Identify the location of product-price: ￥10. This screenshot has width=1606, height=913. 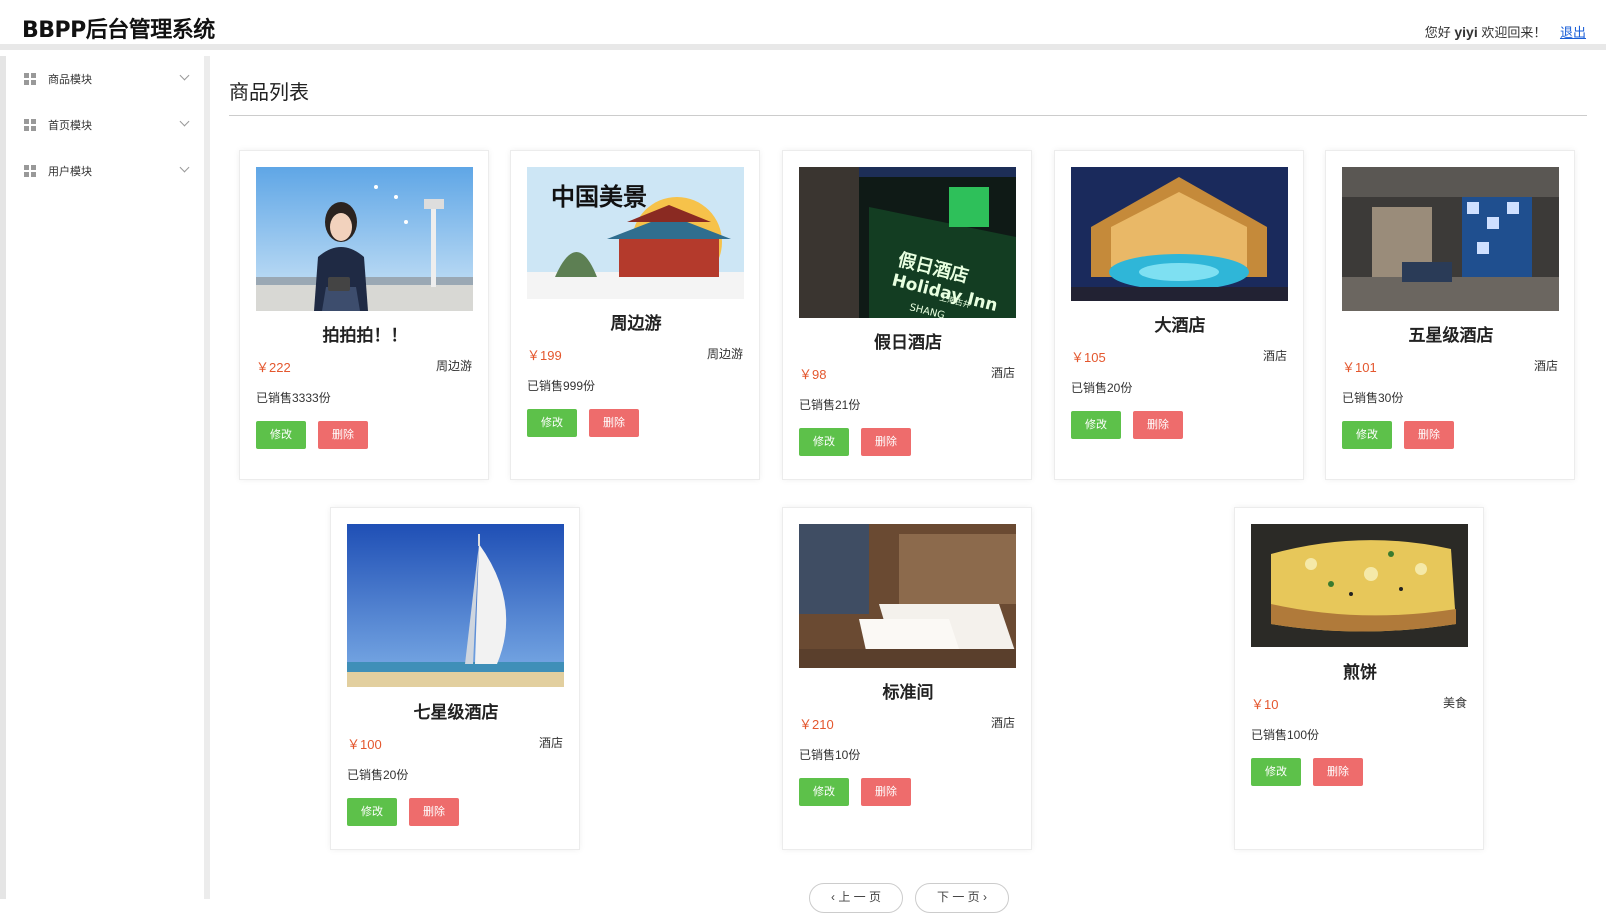
(1265, 704).